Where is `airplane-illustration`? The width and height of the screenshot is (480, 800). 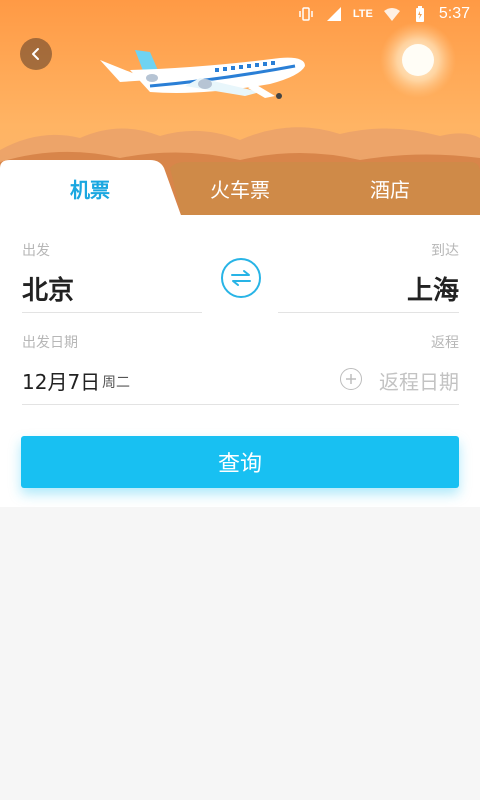
airplane-illustration is located at coordinates (202, 74).